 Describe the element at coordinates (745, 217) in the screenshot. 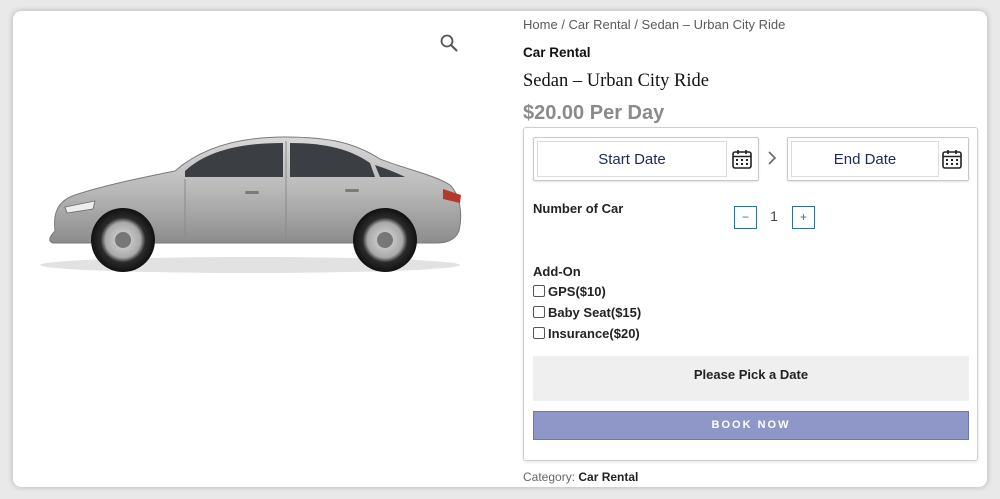

I see `quantity-decrease-button: −` at that location.